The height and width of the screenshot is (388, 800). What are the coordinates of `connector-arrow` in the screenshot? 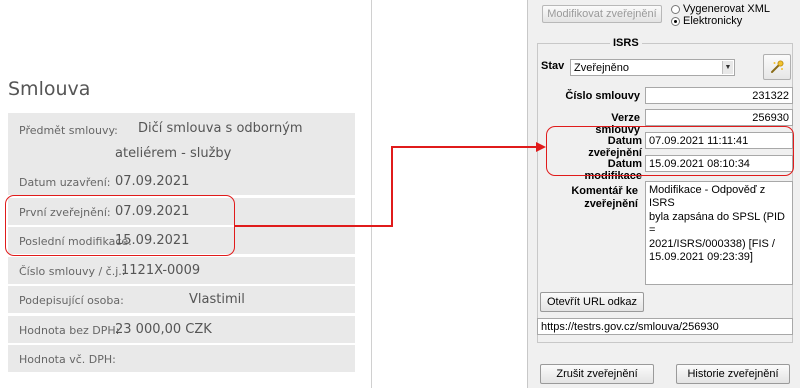 It's located at (390, 184).